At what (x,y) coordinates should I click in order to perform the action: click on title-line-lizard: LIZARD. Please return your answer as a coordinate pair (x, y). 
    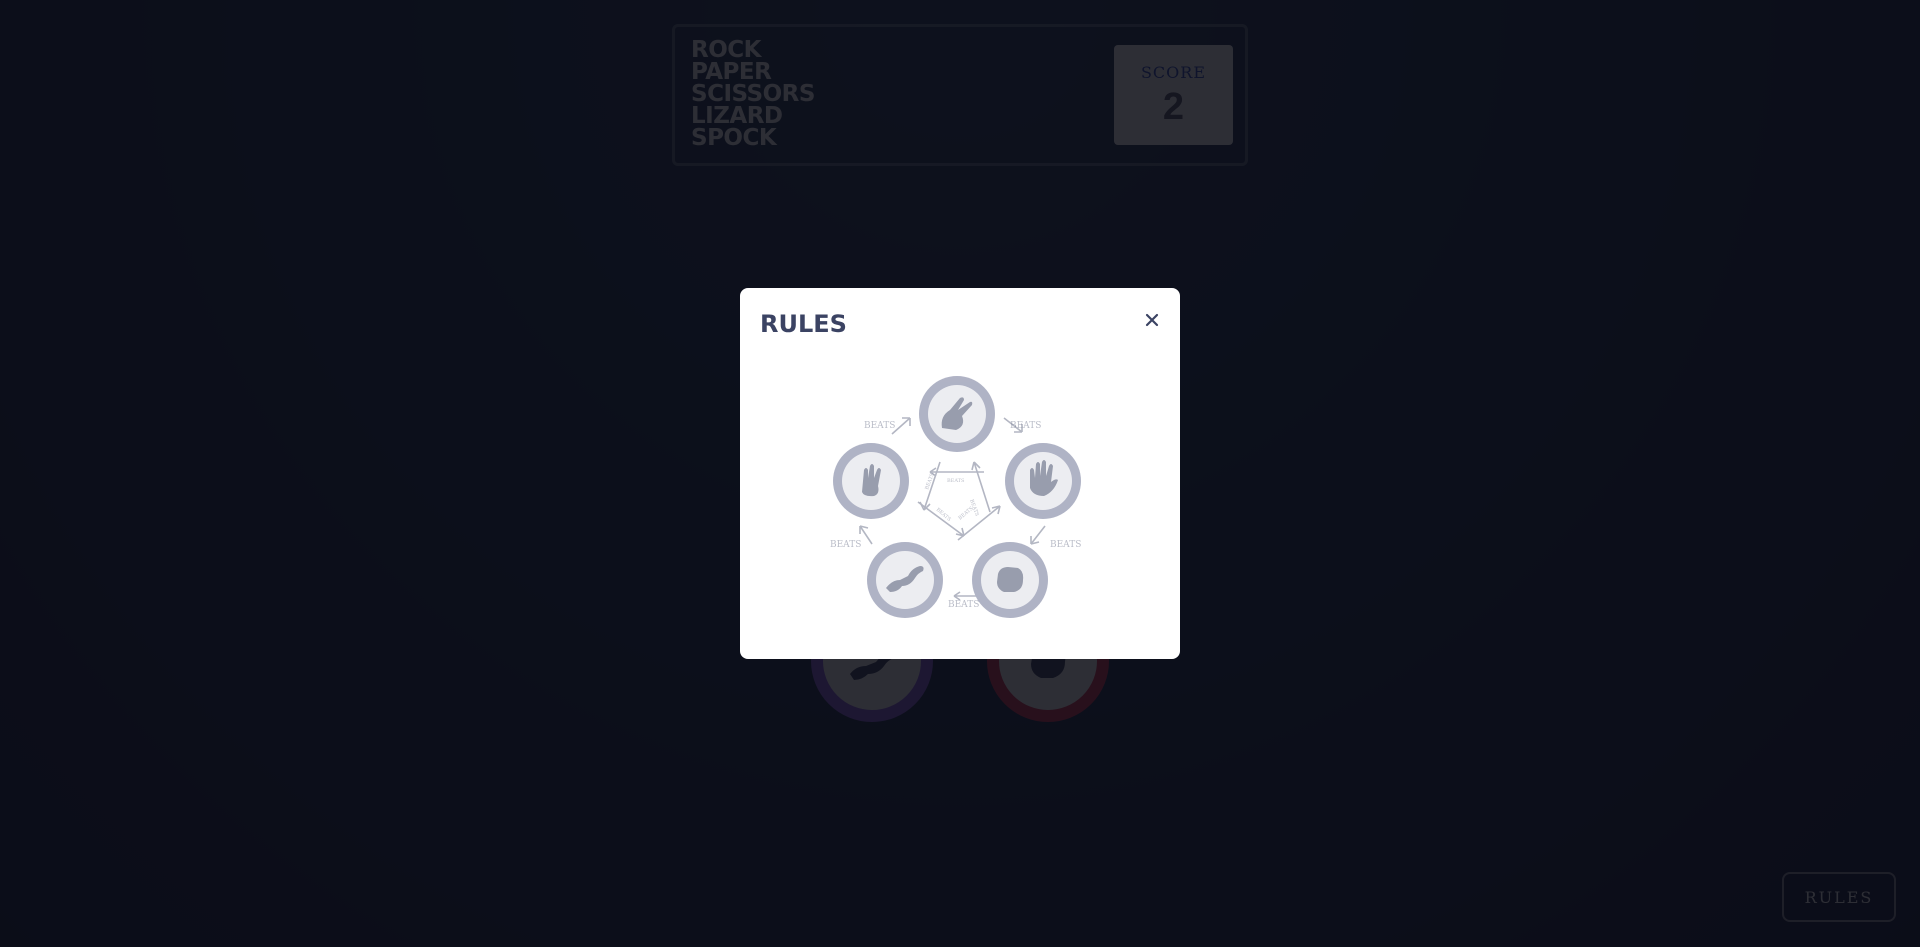
    Looking at the image, I should click on (737, 116).